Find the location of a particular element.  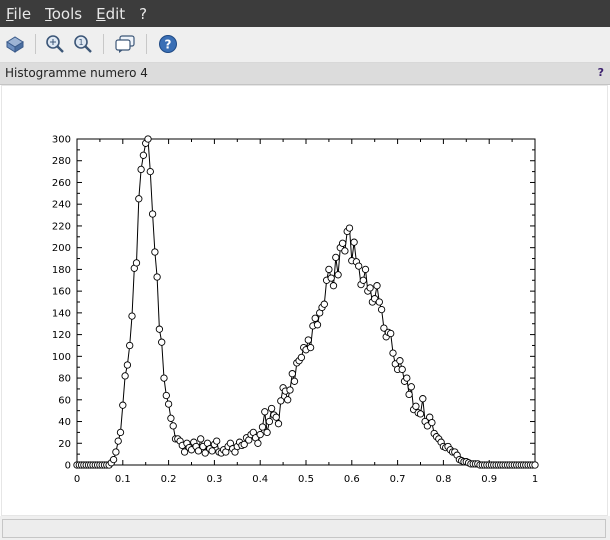

x-tick-label: 0.9 is located at coordinates (489, 479).